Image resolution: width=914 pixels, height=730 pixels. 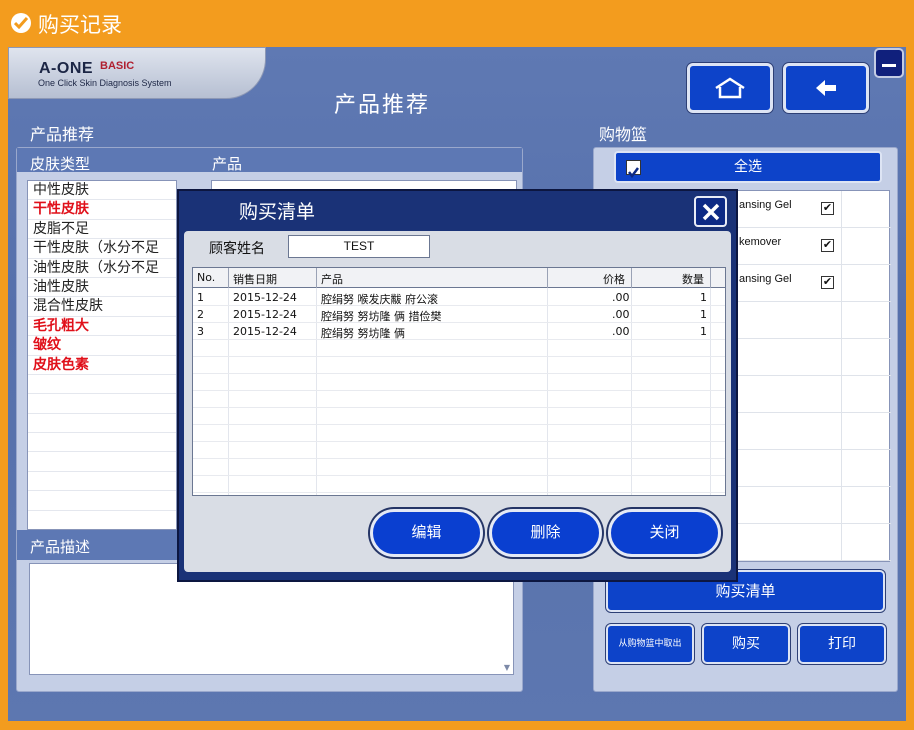 What do you see at coordinates (200, 331) in the screenshot?
I see `cell-no: 3` at bounding box center [200, 331].